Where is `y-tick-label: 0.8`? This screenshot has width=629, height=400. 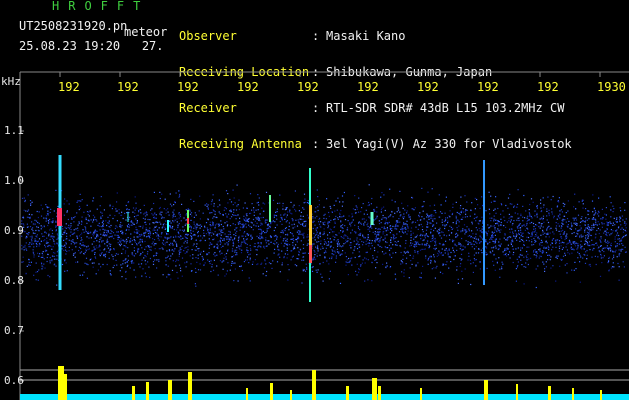
y-tick-label: 0.8 is located at coordinates (14, 280).